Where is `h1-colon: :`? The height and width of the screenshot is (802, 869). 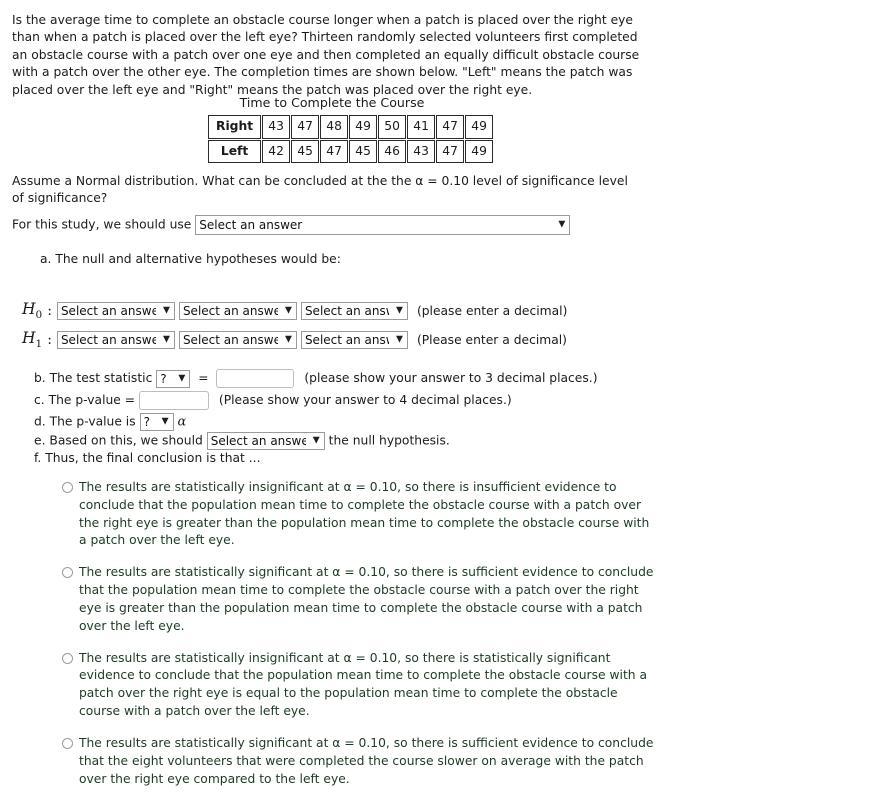 h1-colon: : is located at coordinates (49, 339).